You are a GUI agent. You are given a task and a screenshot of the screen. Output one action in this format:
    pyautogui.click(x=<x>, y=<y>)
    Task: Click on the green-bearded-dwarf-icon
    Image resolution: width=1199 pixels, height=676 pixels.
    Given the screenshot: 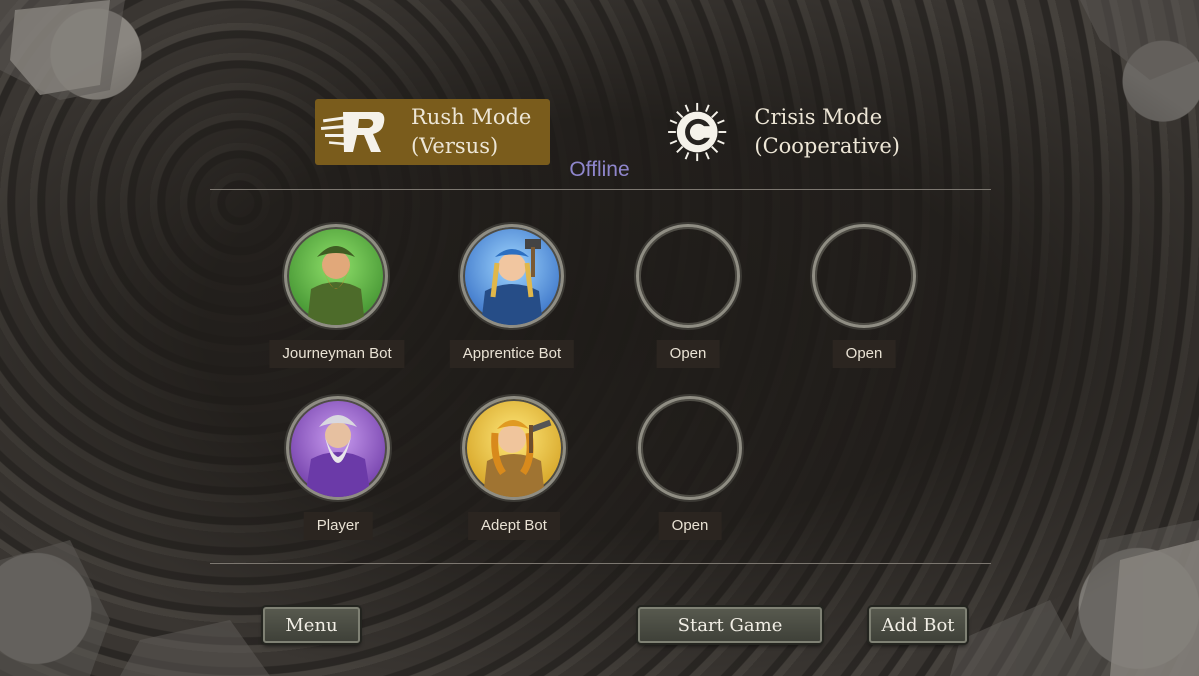 What is the action you would take?
    pyautogui.click(x=336, y=285)
    